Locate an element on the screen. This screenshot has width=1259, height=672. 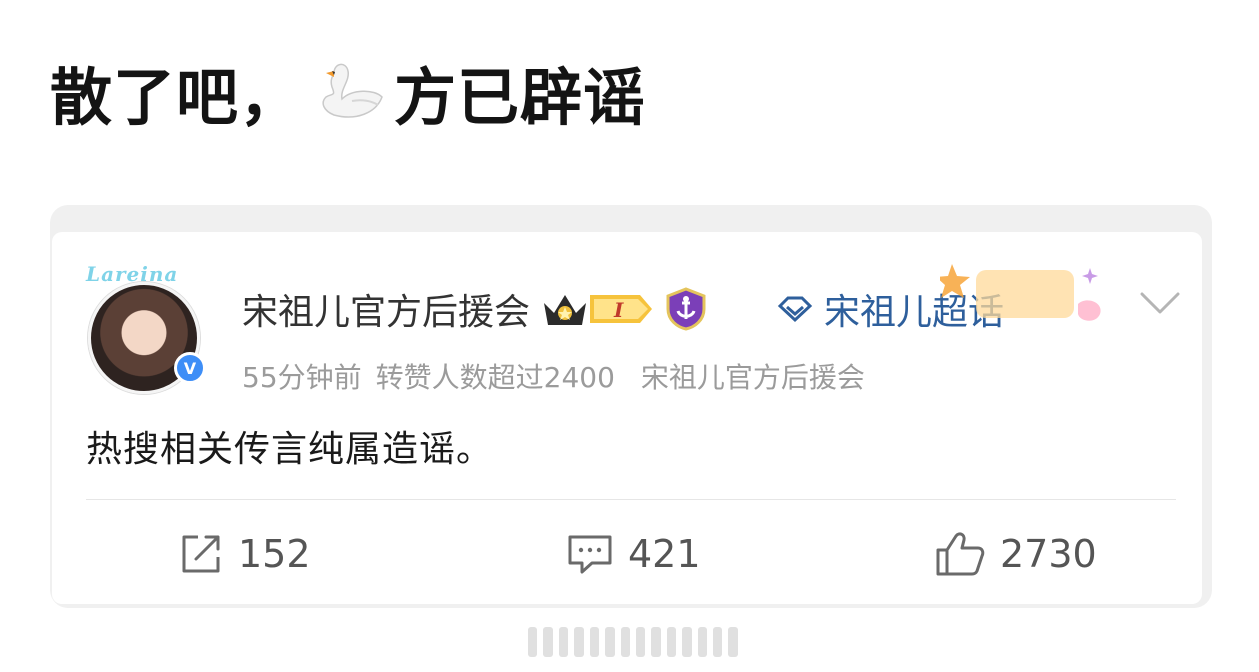
like-count: 2730 is located at coordinates (1048, 554).